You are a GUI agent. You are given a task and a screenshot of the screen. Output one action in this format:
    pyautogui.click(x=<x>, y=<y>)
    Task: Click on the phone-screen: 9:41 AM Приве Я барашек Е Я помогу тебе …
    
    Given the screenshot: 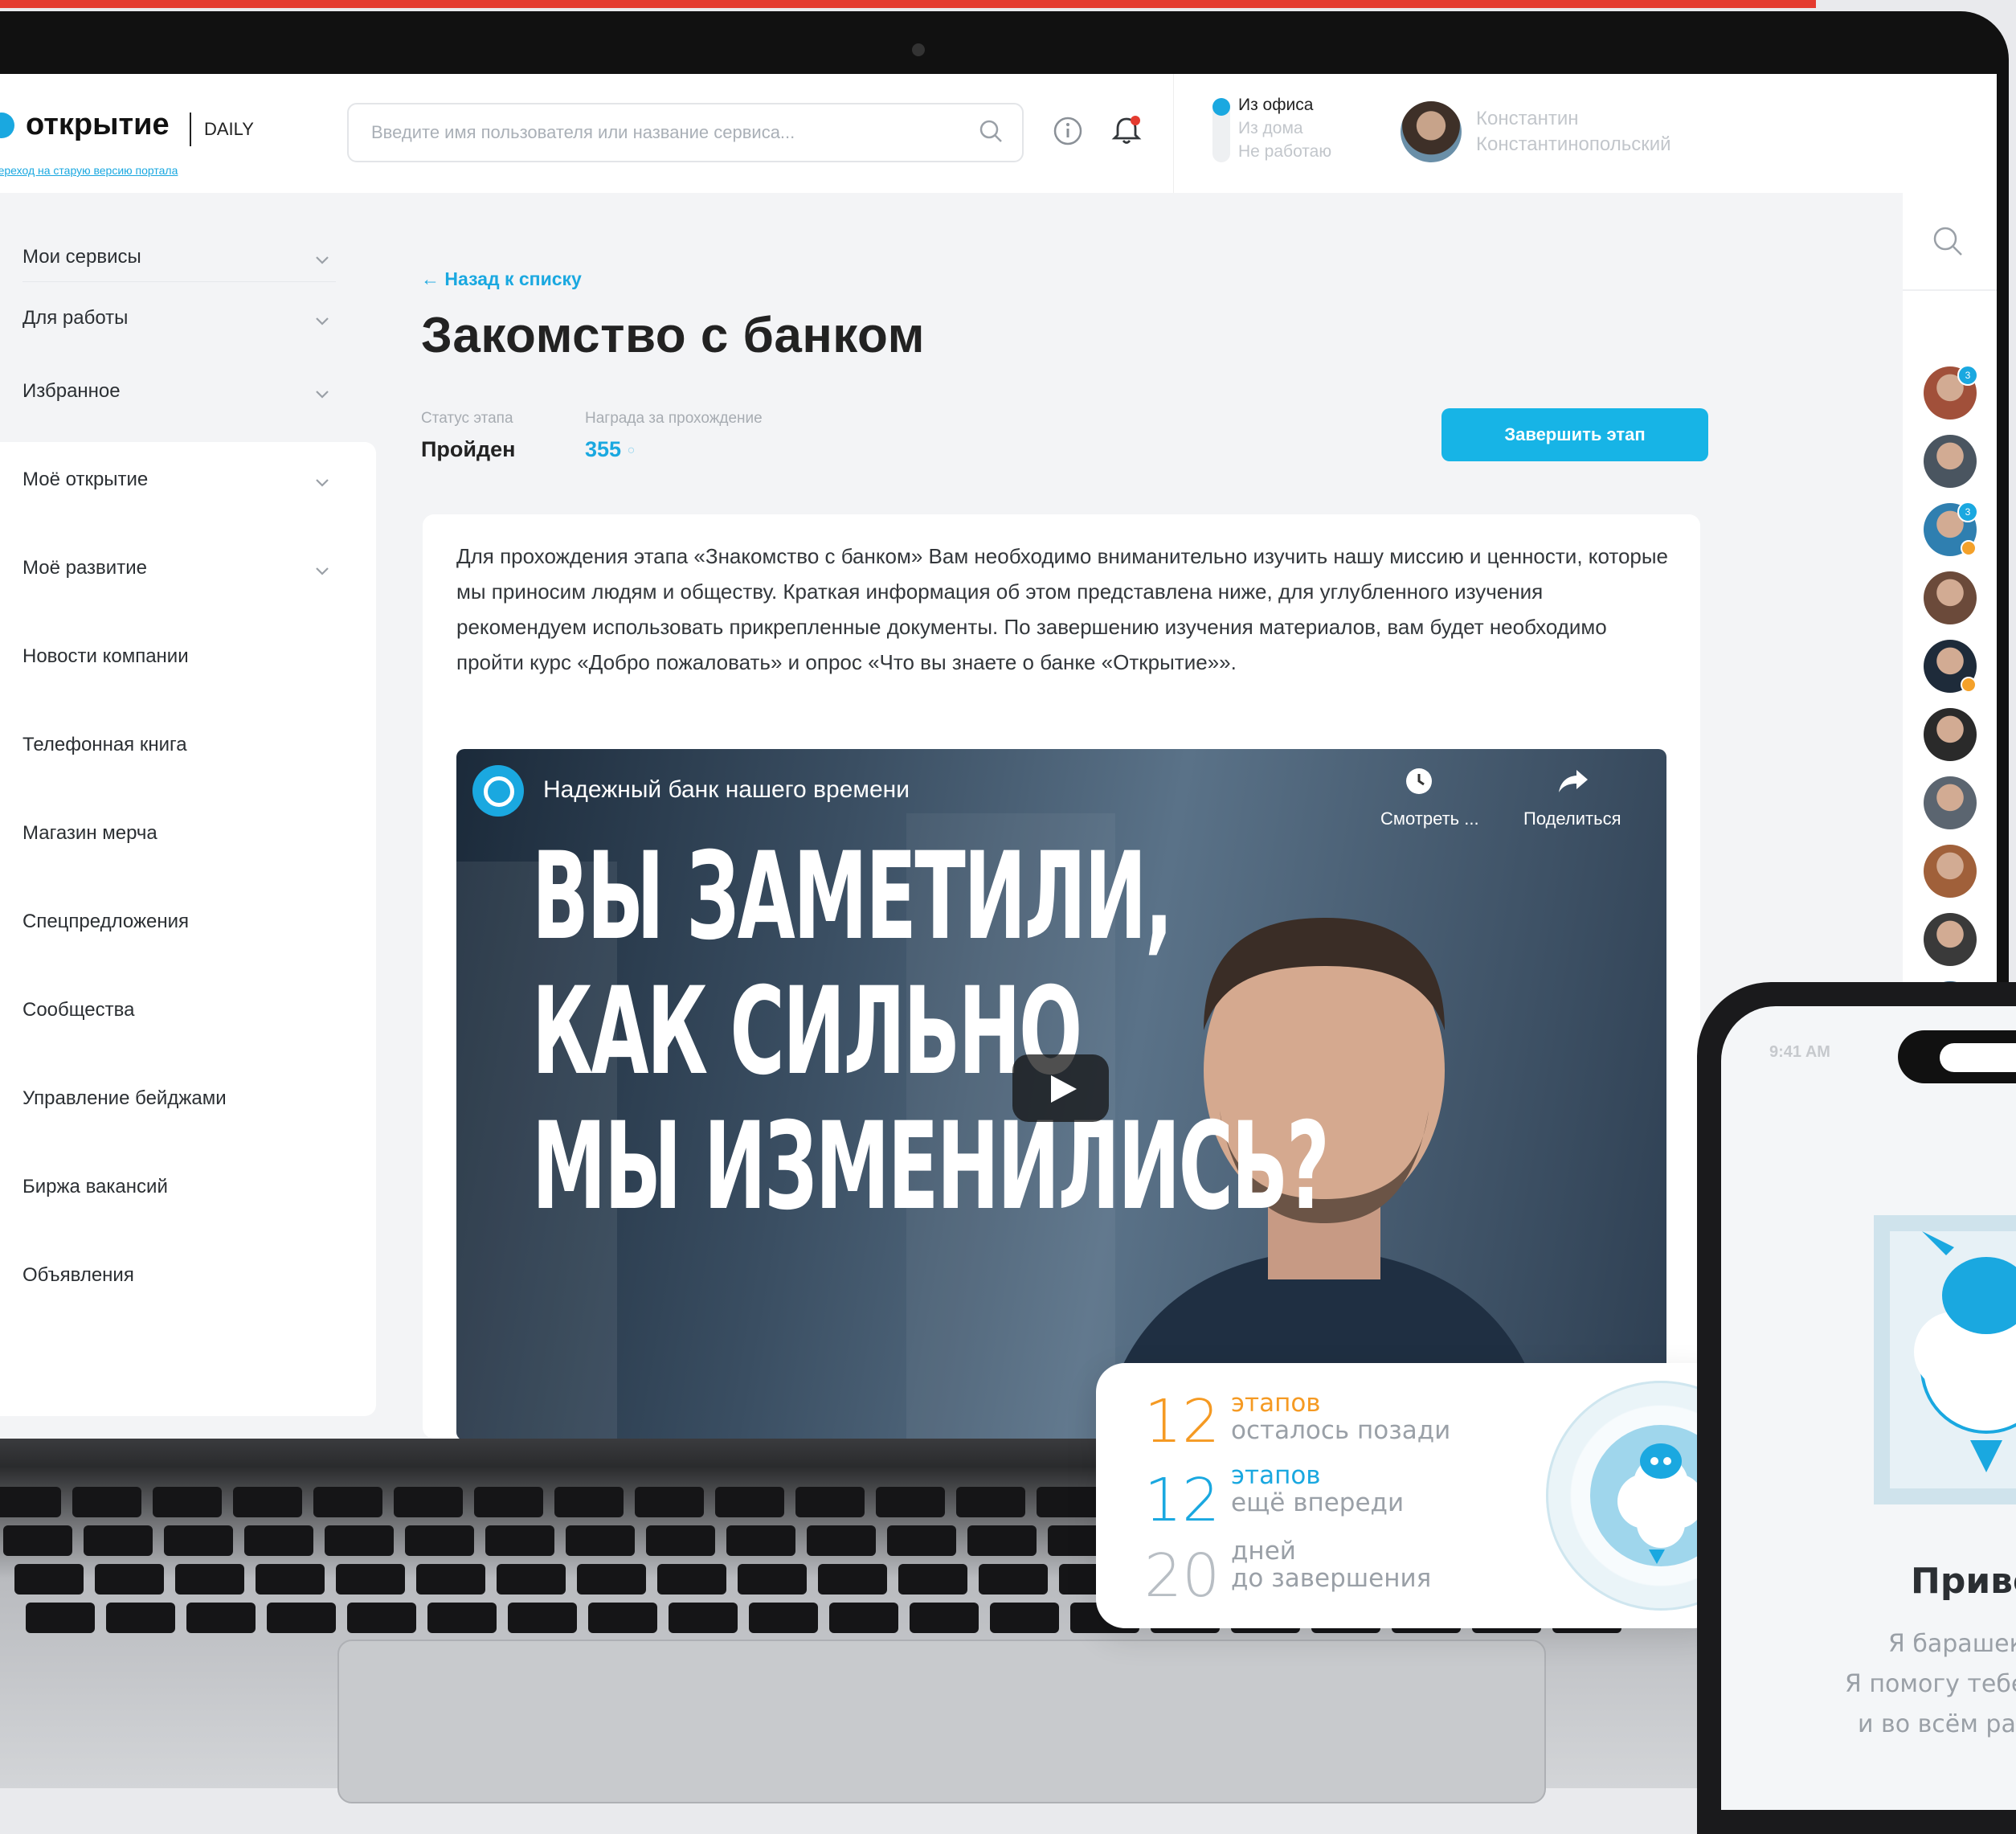 What is the action you would take?
    pyautogui.click(x=1868, y=1408)
    